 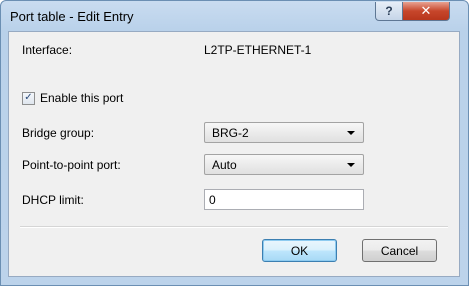 What do you see at coordinates (53, 200) in the screenshot?
I see `dhcp-limit-label: DHCP limit:` at bounding box center [53, 200].